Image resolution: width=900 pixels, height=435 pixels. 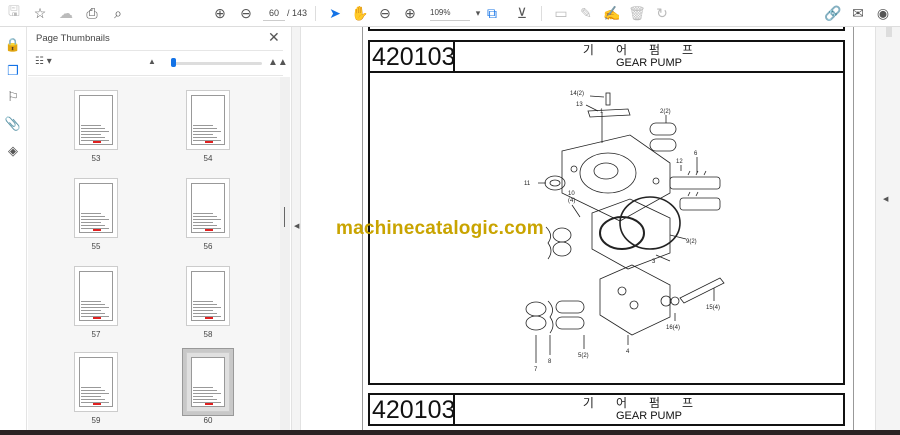 What do you see at coordinates (297, 13) in the screenshot?
I see `page-total: / 143` at bounding box center [297, 13].